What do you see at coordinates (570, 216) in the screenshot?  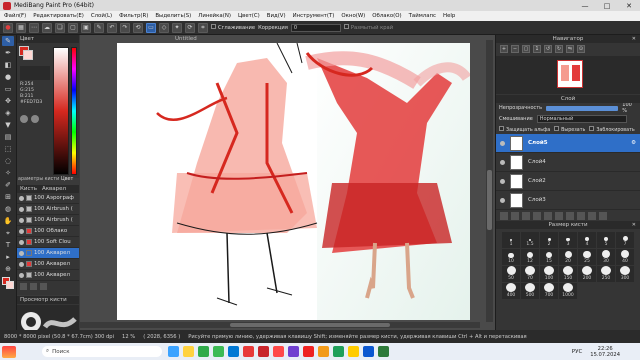 I see `move-up-icon` at bounding box center [570, 216].